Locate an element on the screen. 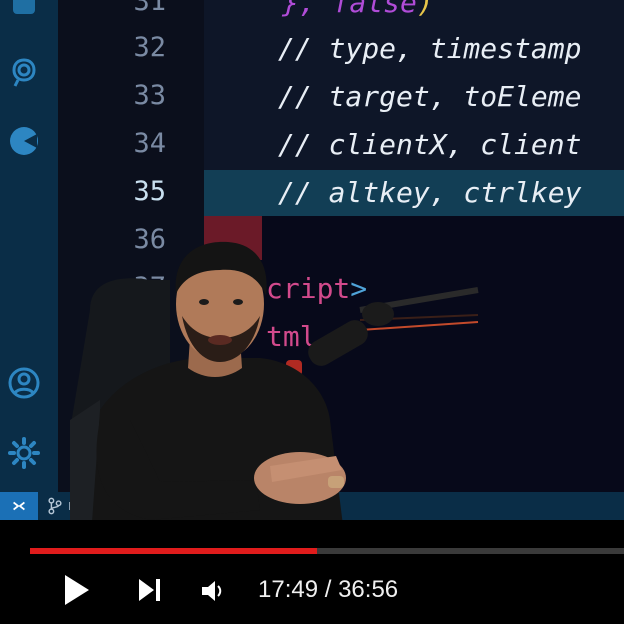 This screenshot has width=624, height=624. volume-icon is located at coordinates (212, 591).